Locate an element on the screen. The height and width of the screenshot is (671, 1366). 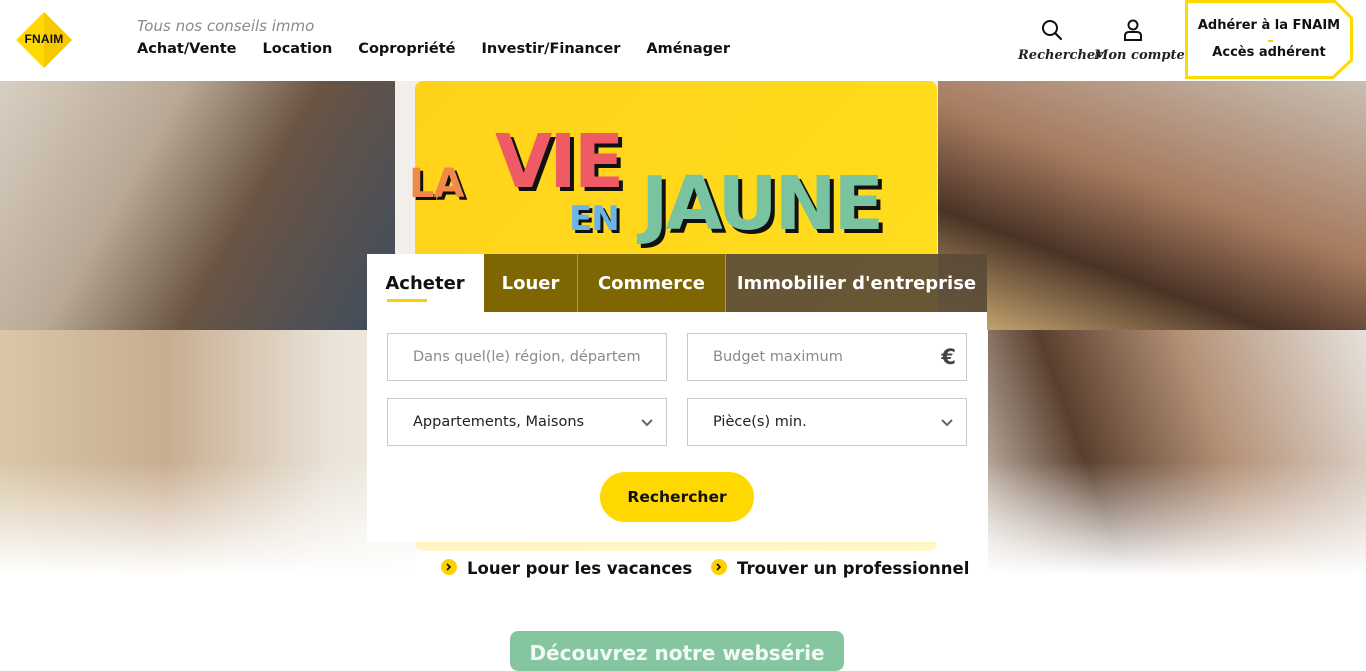
euro-icon: € is located at coordinates (948, 357).